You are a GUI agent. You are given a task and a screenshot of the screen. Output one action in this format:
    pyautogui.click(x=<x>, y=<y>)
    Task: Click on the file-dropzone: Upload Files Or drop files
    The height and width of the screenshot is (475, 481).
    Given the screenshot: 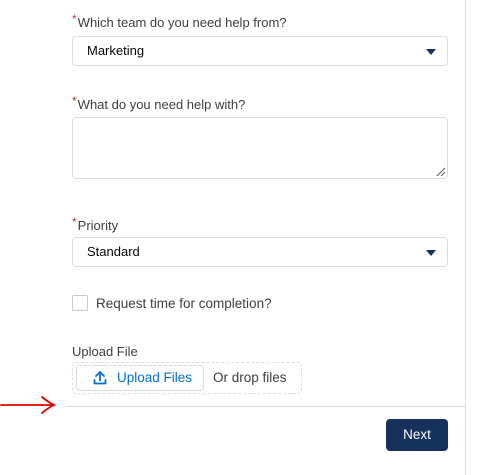 What is the action you would take?
    pyautogui.click(x=187, y=378)
    